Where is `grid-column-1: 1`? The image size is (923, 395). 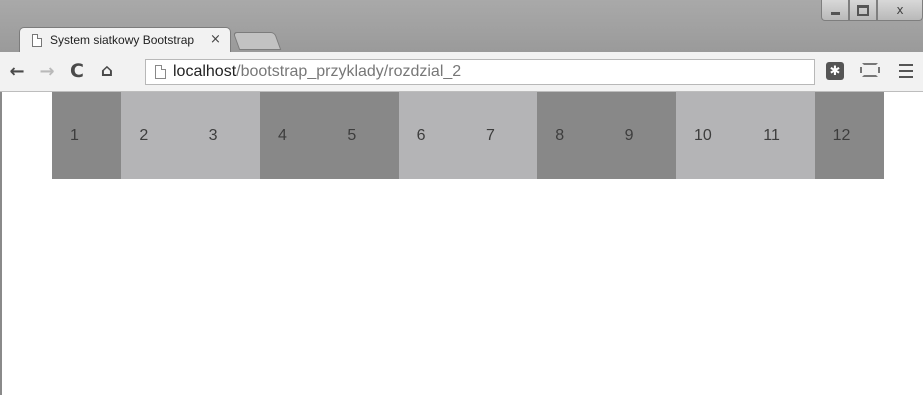 grid-column-1: 1 is located at coordinates (87, 135).